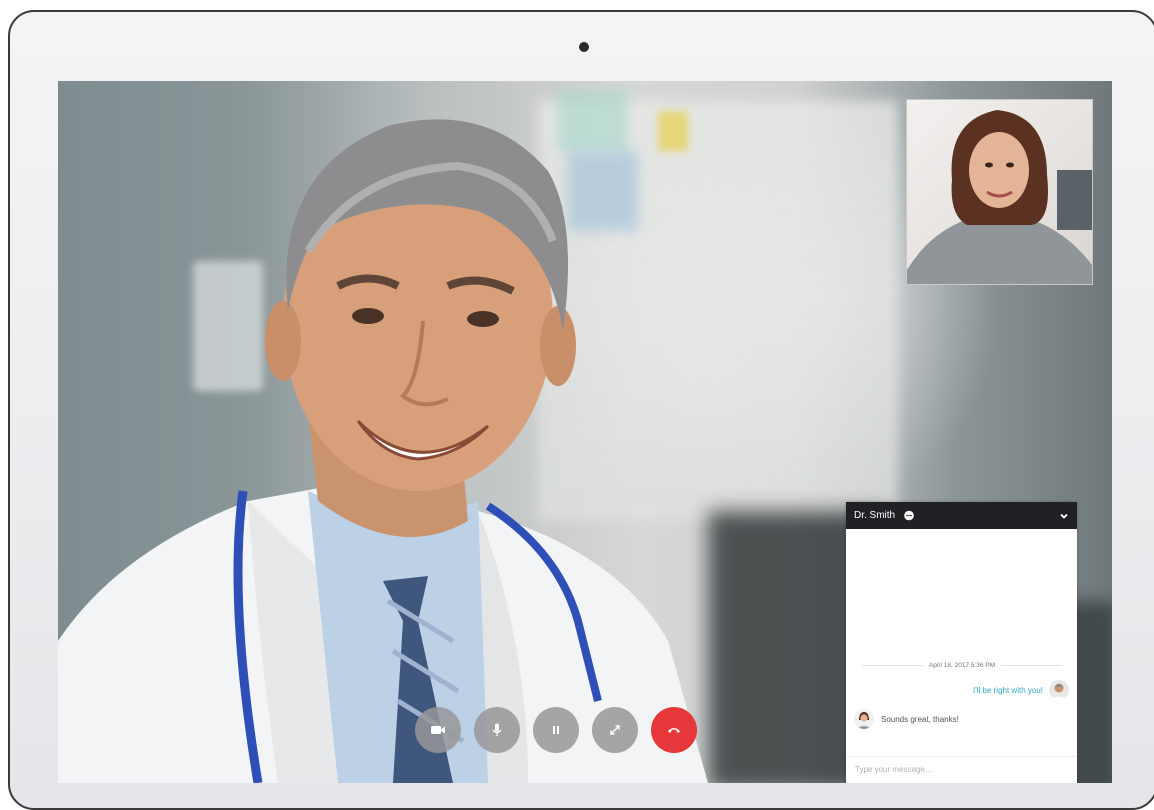  I want to click on chat-header: Dr. Smith, so click(961, 515).